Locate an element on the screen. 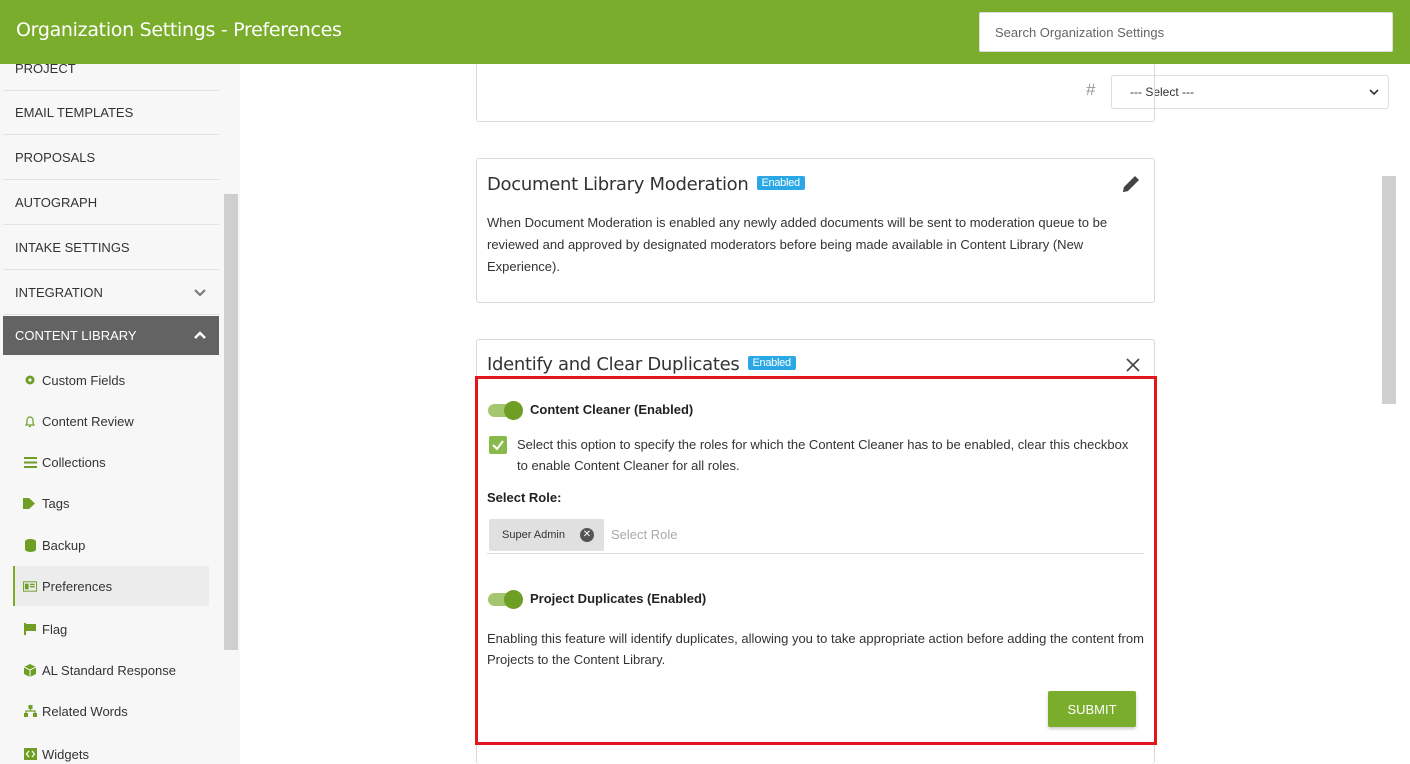 This screenshot has height=764, width=1410. sidebar-sub-label: Collections is located at coordinates (74, 462).